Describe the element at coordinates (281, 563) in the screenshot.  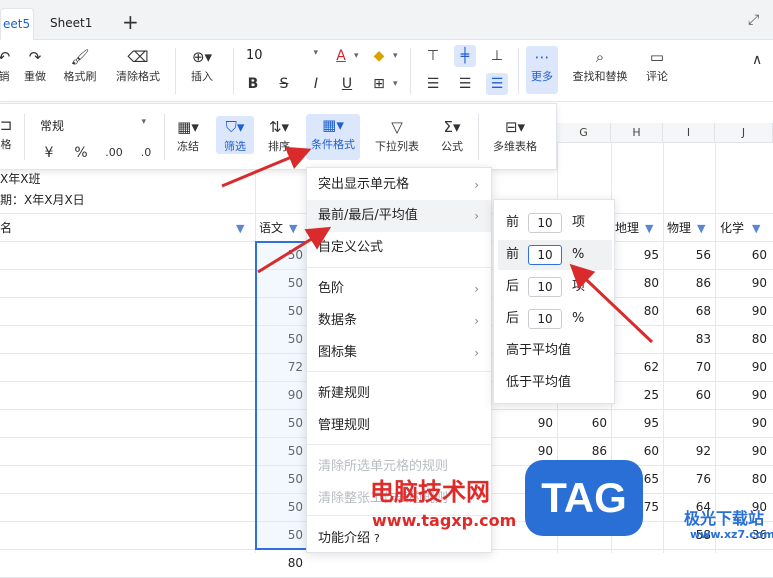
I see `cell-chinese: 80` at that location.